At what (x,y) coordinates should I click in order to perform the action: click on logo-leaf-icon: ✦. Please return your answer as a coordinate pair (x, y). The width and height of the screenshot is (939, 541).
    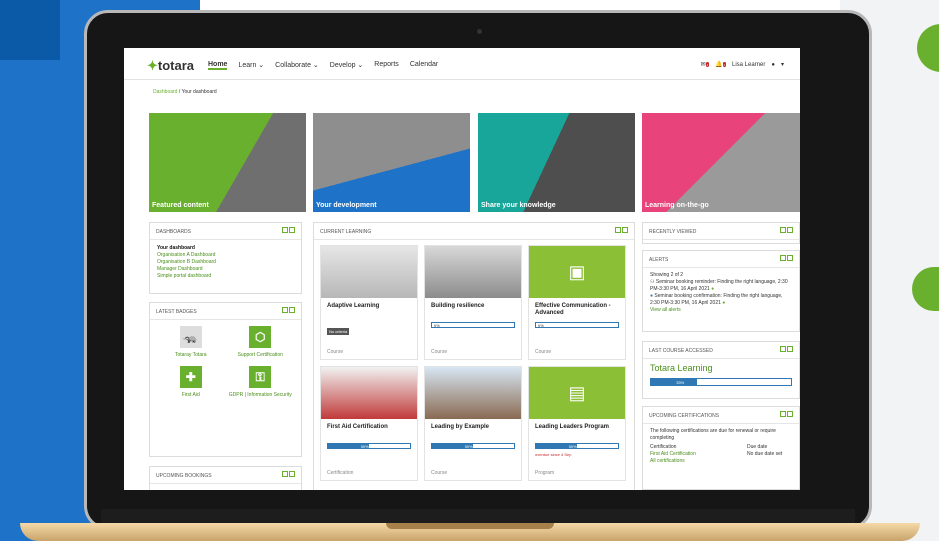
    Looking at the image, I should click on (152, 65).